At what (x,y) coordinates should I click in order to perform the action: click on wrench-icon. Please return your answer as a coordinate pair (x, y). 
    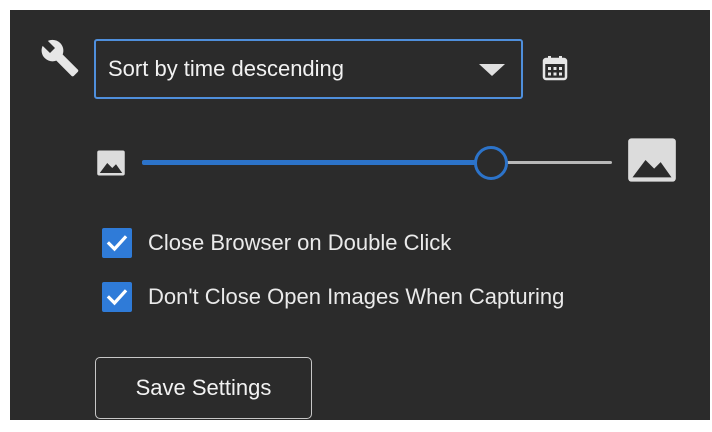
    Looking at the image, I should click on (60, 58).